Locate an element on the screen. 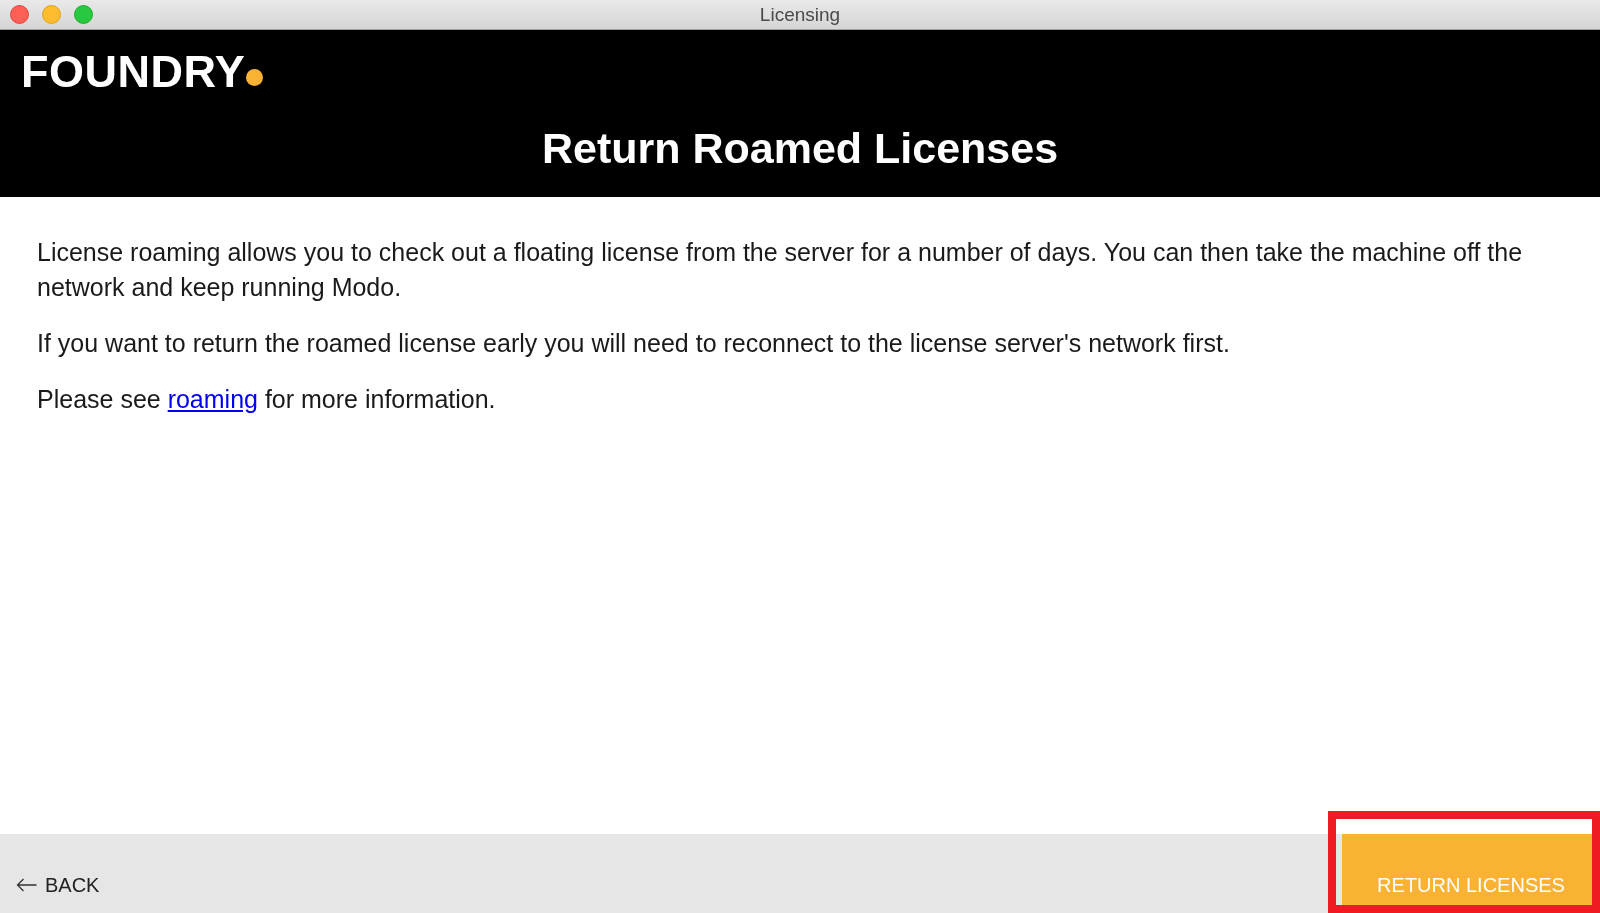  brand-logo: FOUNDRY is located at coordinates (133, 71).